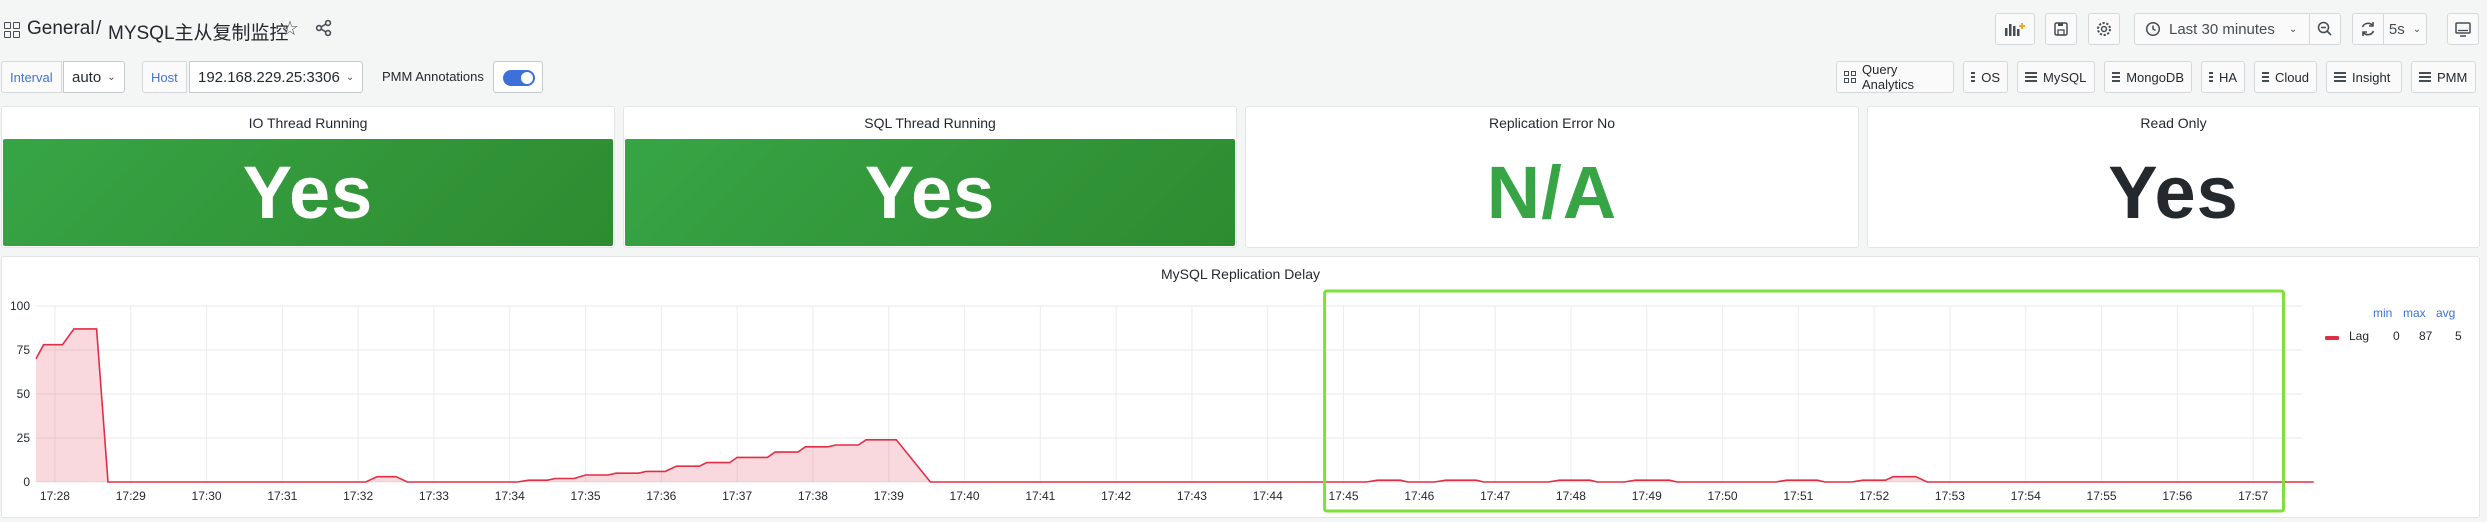 This screenshot has height=522, width=2487. Describe the element at coordinates (2414, 313) in the screenshot. I see `legend-header-max: max` at that location.